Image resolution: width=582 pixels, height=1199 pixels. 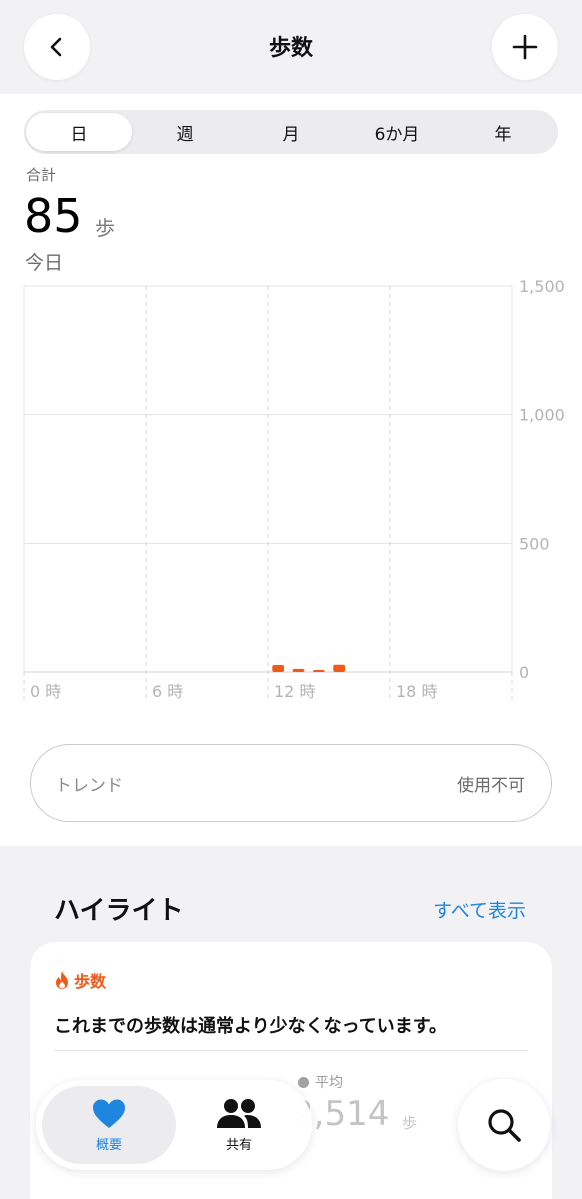 I want to click on segment-day: 日, so click(x=79, y=132).